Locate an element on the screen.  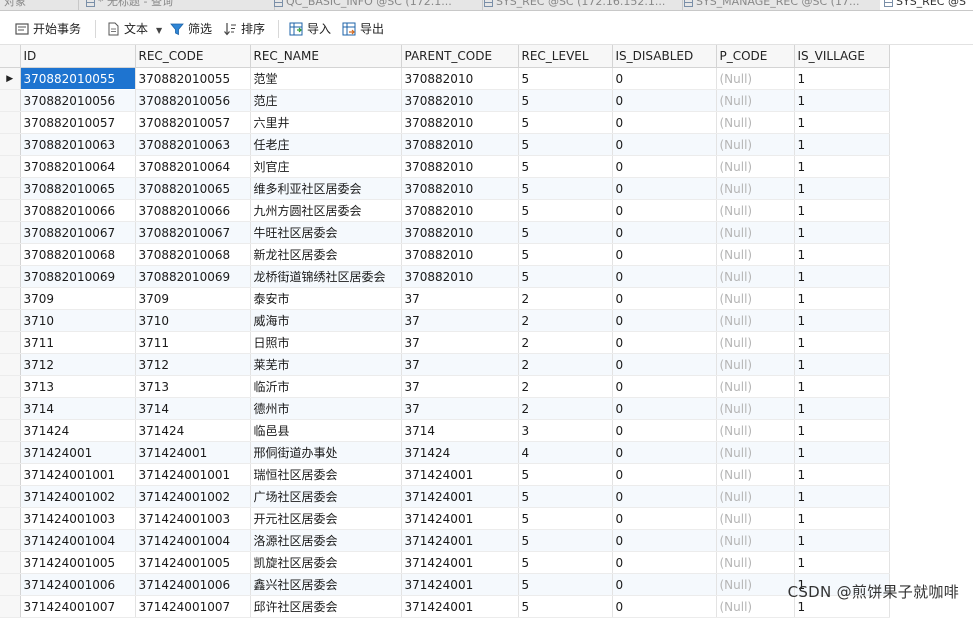
cell-rec-code: 371424001001 is located at coordinates (193, 474).